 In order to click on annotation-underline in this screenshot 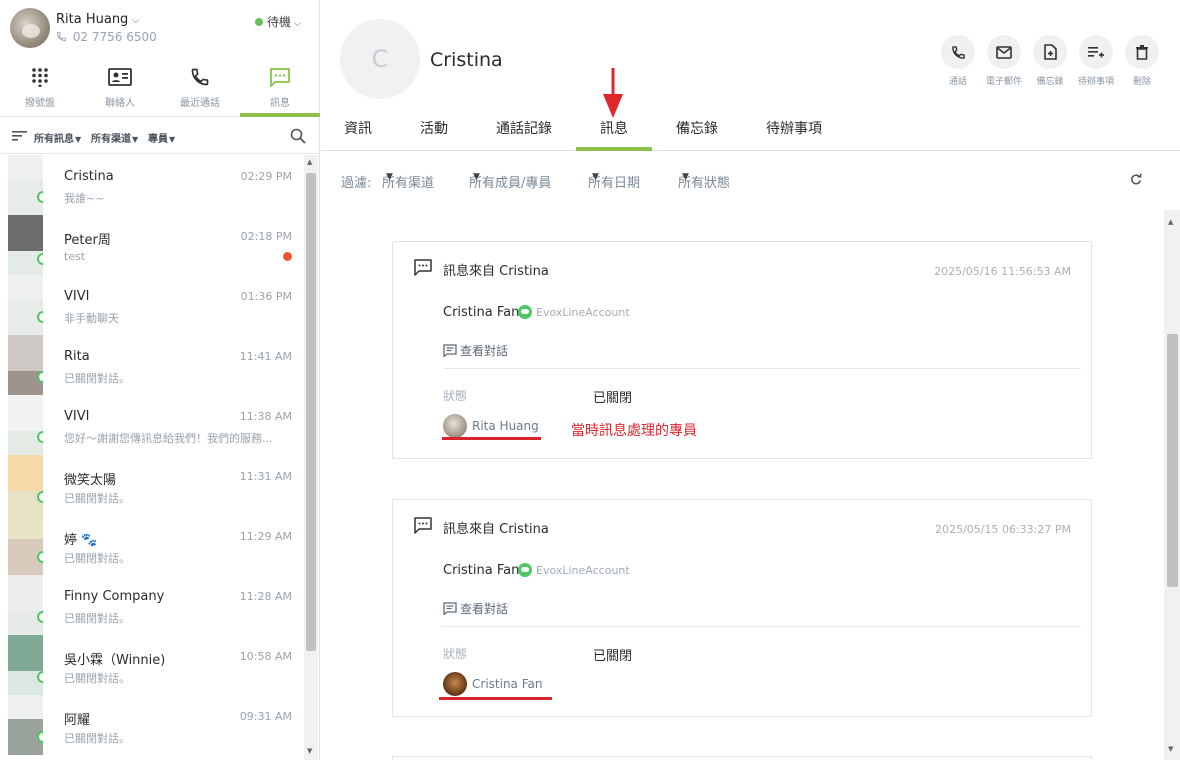, I will do `click(495, 698)`.